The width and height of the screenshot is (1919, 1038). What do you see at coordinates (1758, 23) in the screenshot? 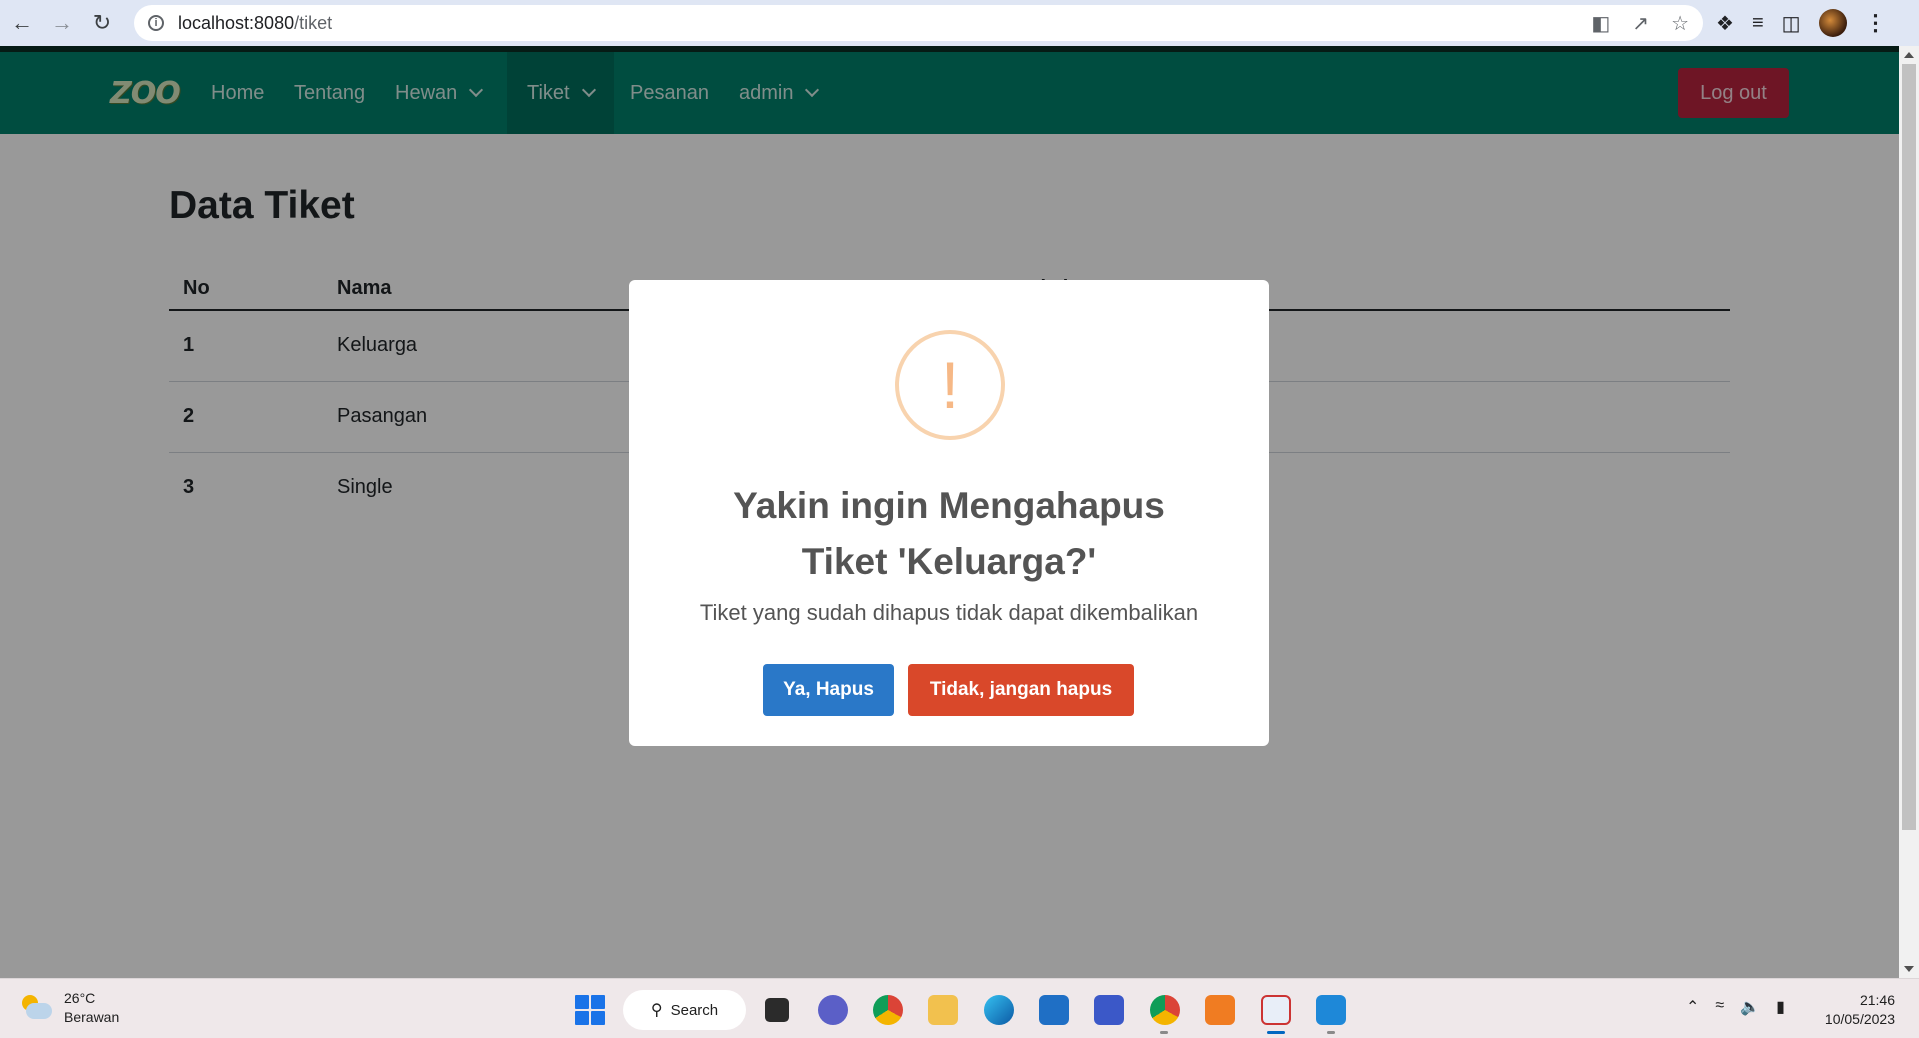
I see `media-queue-icon: ≡` at bounding box center [1758, 23].